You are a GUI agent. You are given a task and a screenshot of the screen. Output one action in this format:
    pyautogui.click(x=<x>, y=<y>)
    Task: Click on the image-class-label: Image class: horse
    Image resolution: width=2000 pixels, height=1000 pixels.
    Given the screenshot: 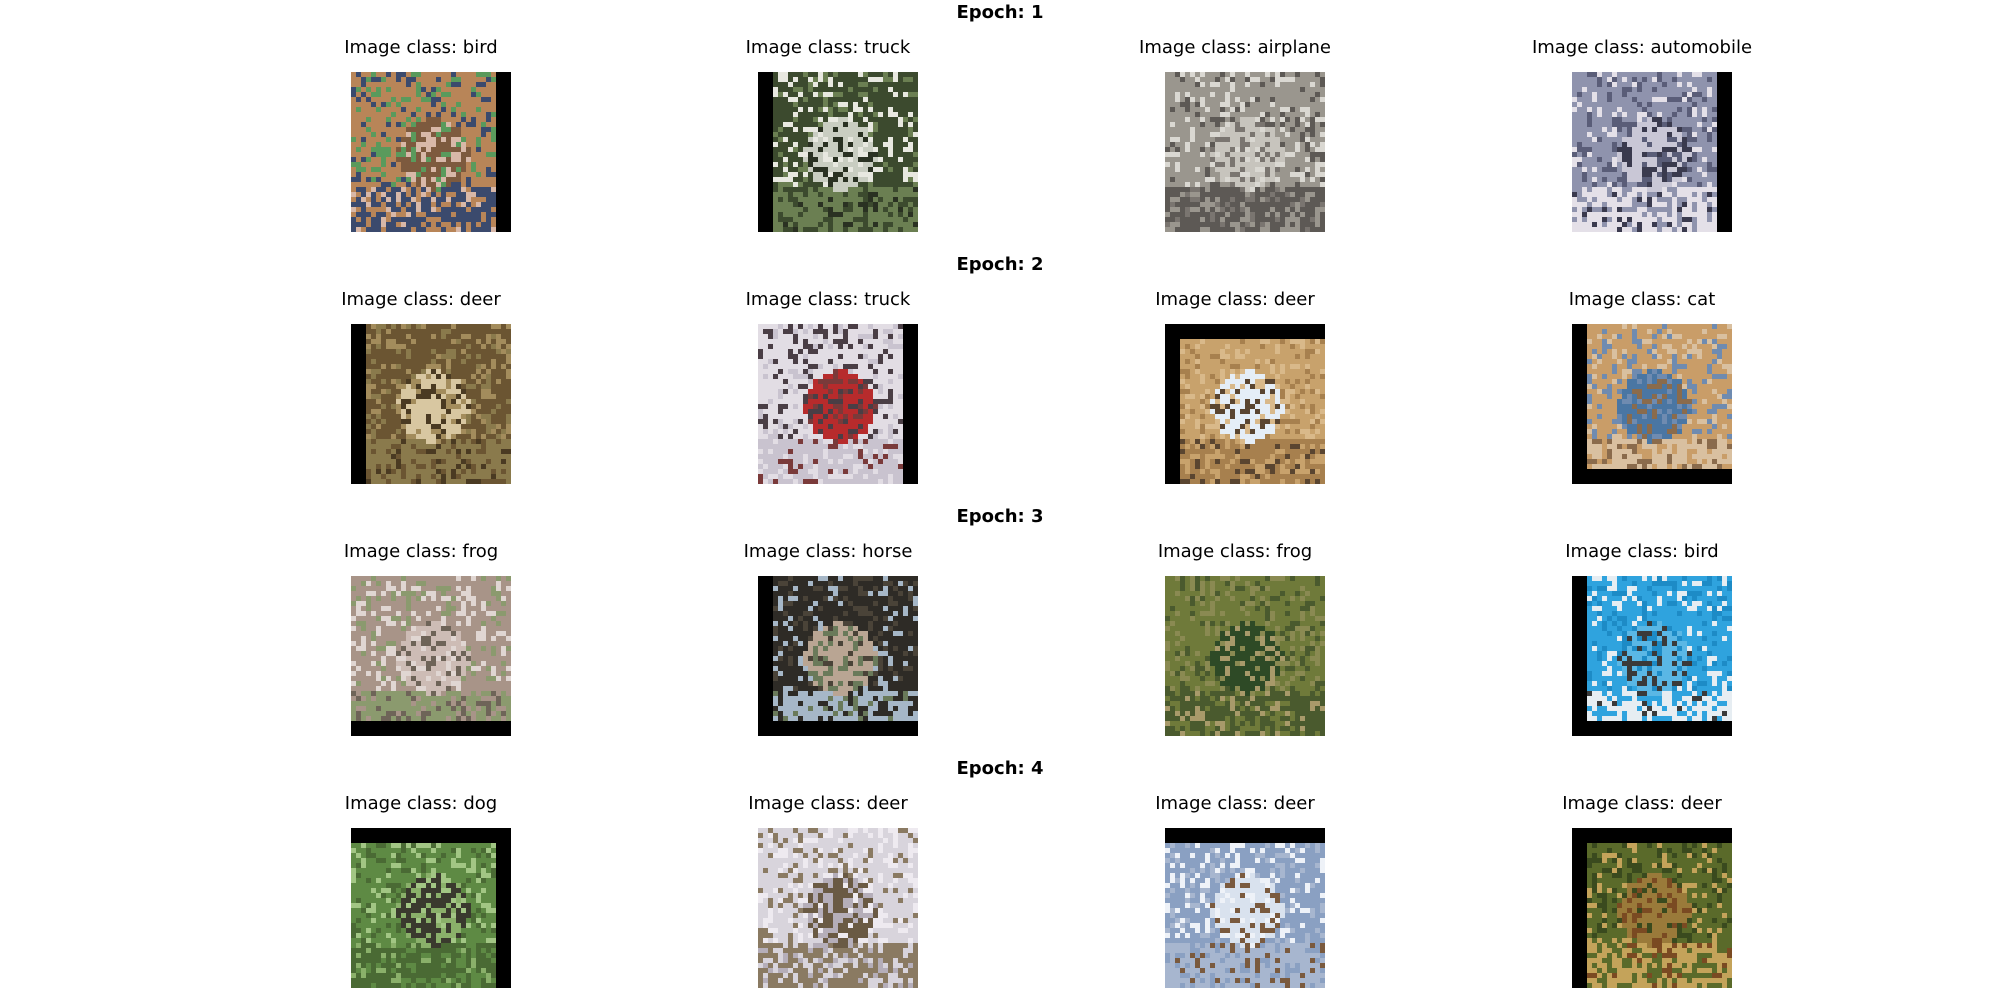 What is the action you would take?
    pyautogui.click(x=828, y=551)
    